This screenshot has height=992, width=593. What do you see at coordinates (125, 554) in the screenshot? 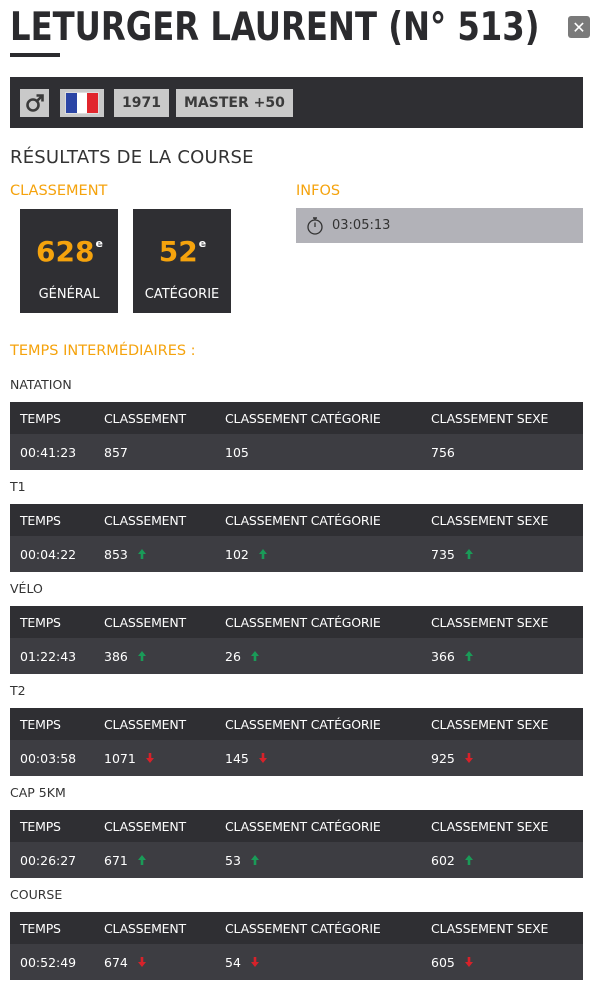
I see `table-cell-rank: 853` at bounding box center [125, 554].